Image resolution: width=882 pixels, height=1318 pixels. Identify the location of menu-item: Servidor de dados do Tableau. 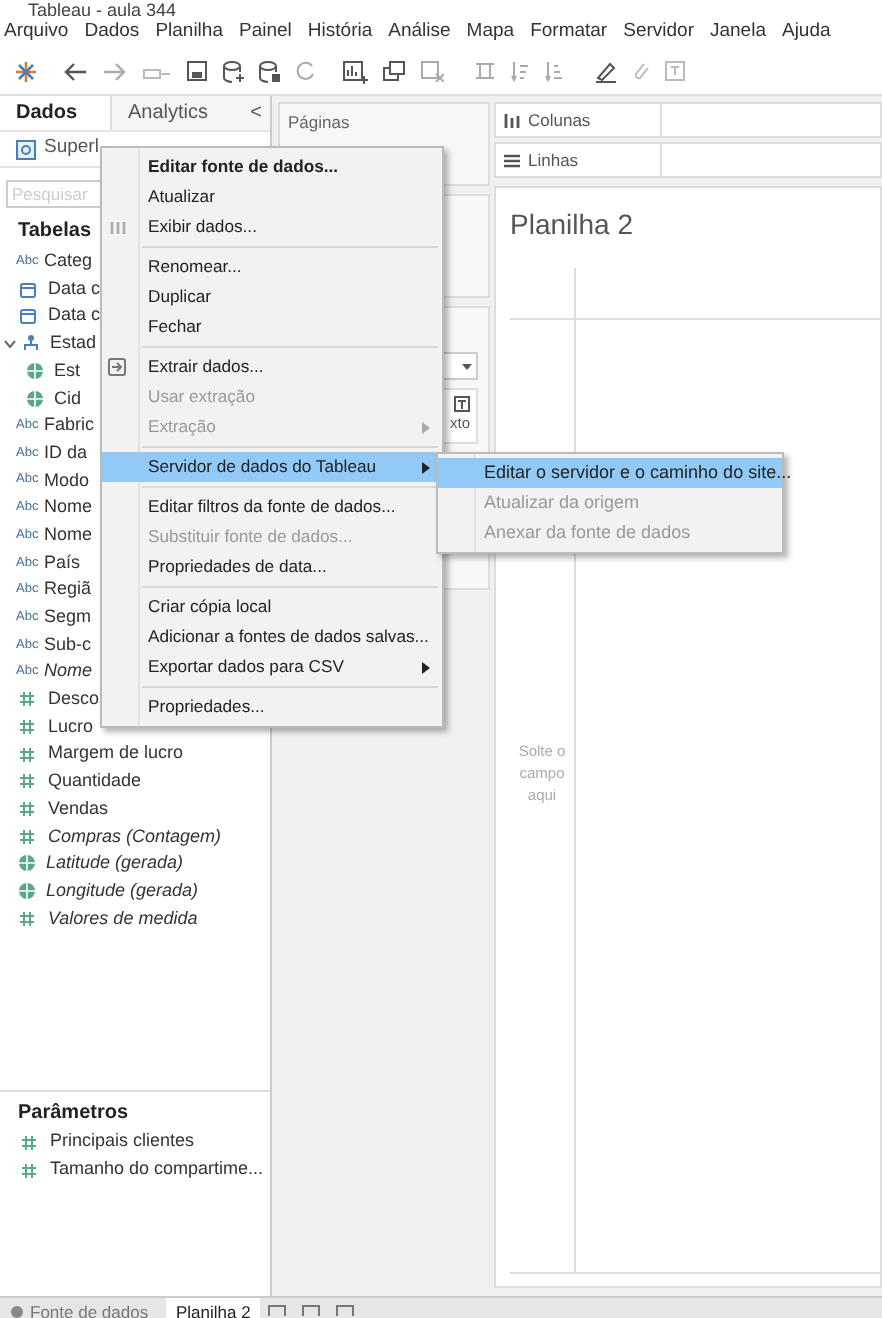
(272, 467).